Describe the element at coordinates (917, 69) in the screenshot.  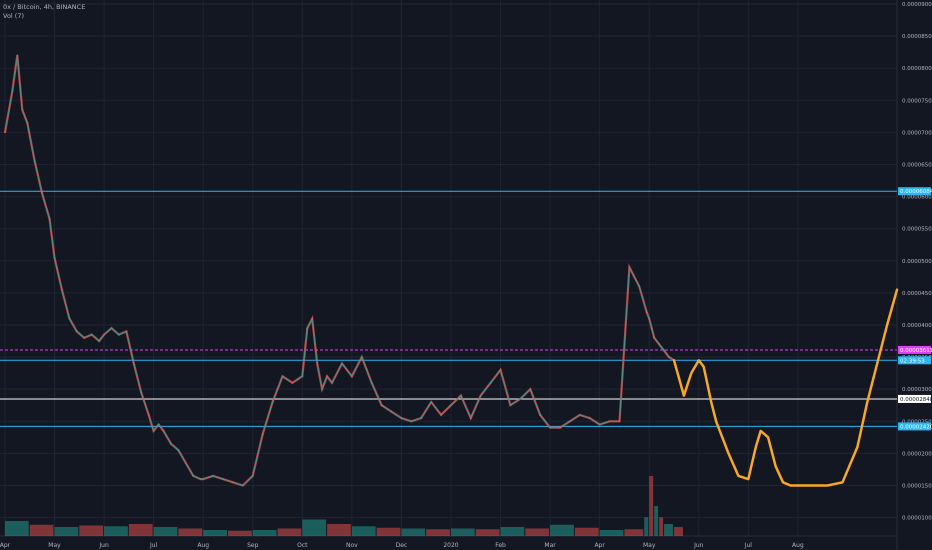
I see `y-tick-label: 0.00008000` at that location.